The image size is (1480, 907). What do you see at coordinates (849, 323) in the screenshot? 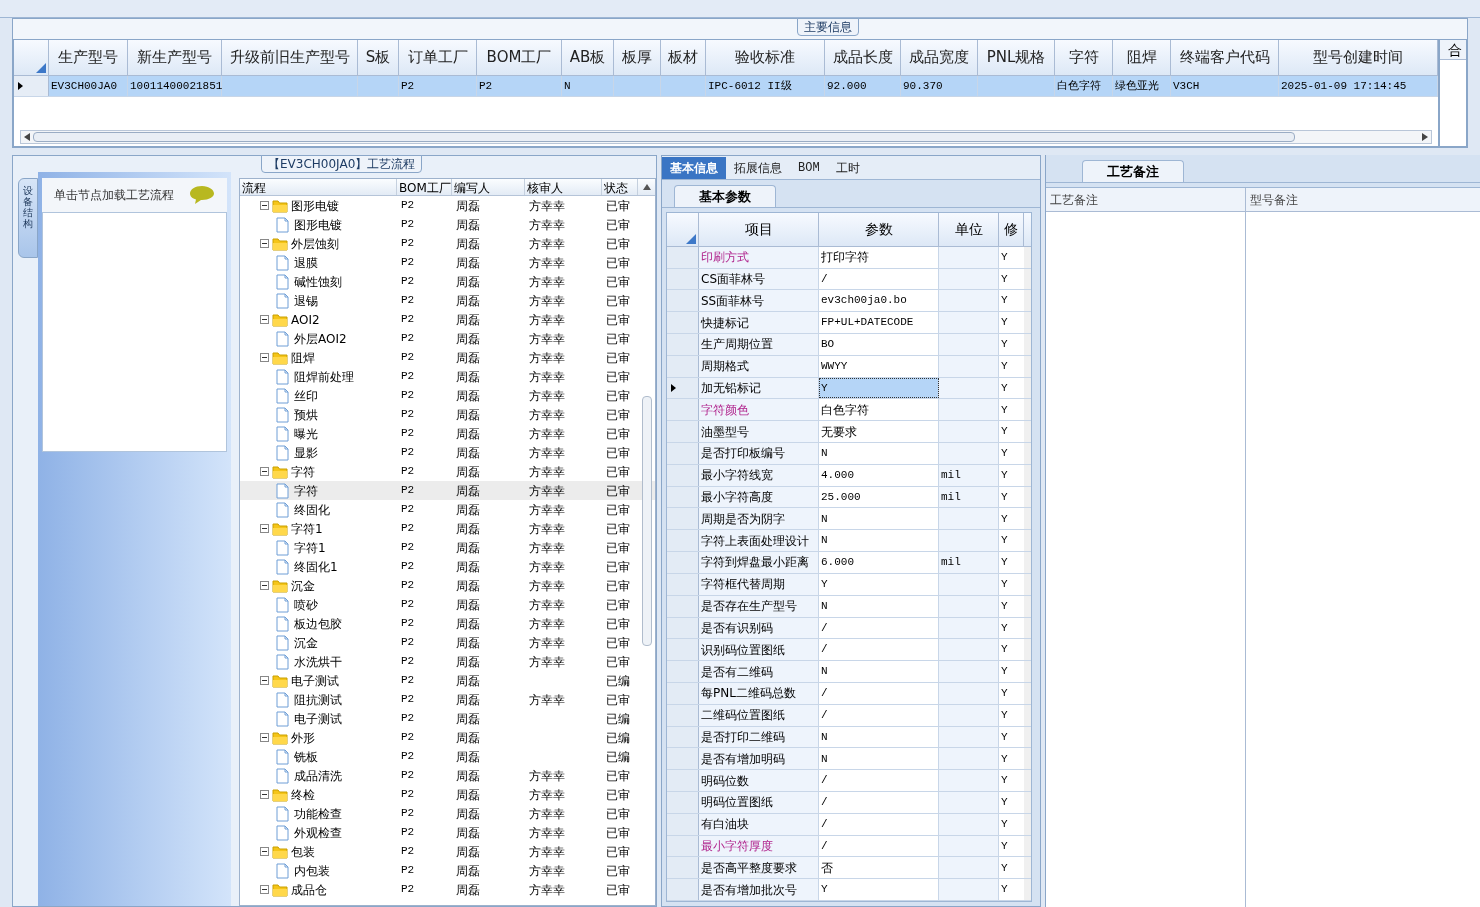
I see `table-row: 快捷标记 FP+UL+DATECODE Y` at bounding box center [849, 323].